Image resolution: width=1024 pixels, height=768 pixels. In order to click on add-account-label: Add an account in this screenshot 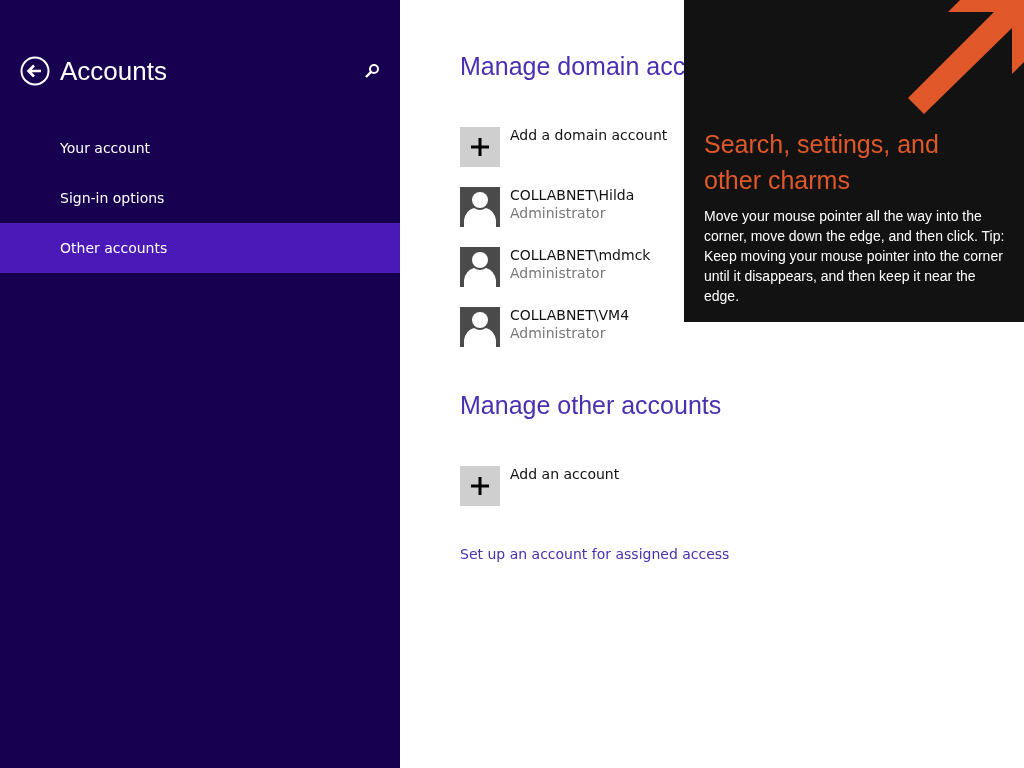, I will do `click(565, 474)`.